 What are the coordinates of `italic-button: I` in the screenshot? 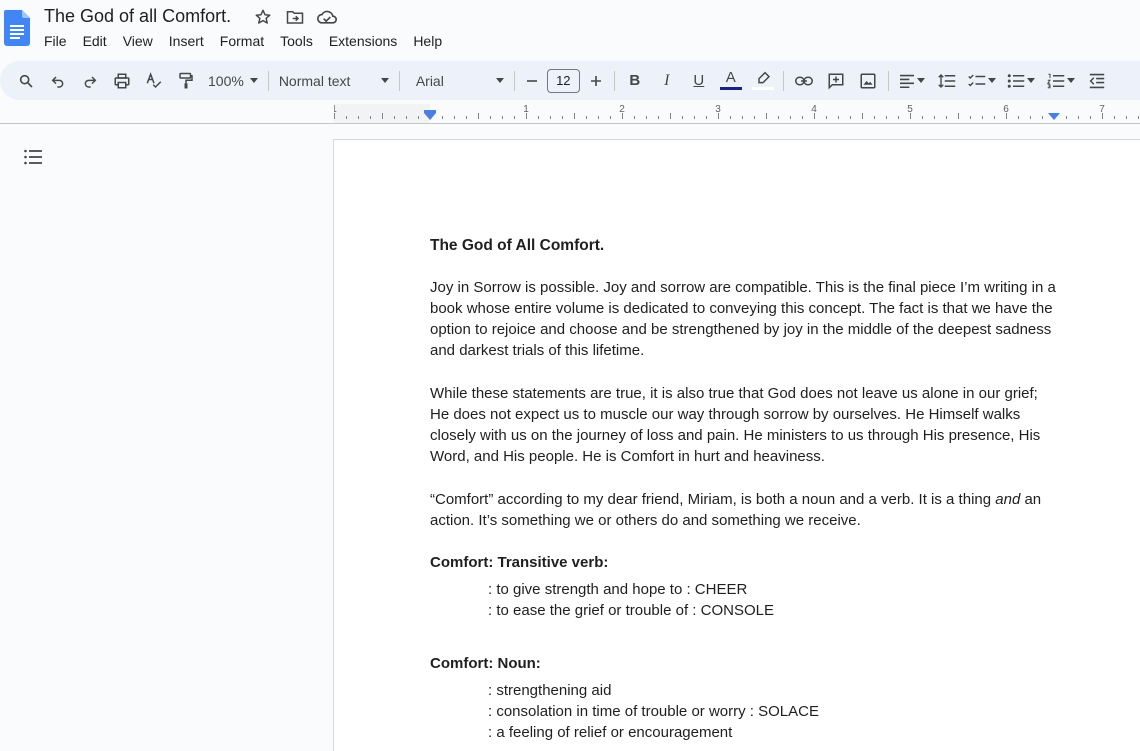 It's located at (667, 81).